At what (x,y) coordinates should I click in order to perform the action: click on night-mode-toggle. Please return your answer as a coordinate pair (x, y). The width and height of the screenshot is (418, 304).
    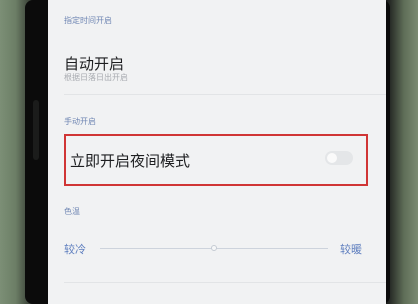
    Looking at the image, I should click on (339, 158).